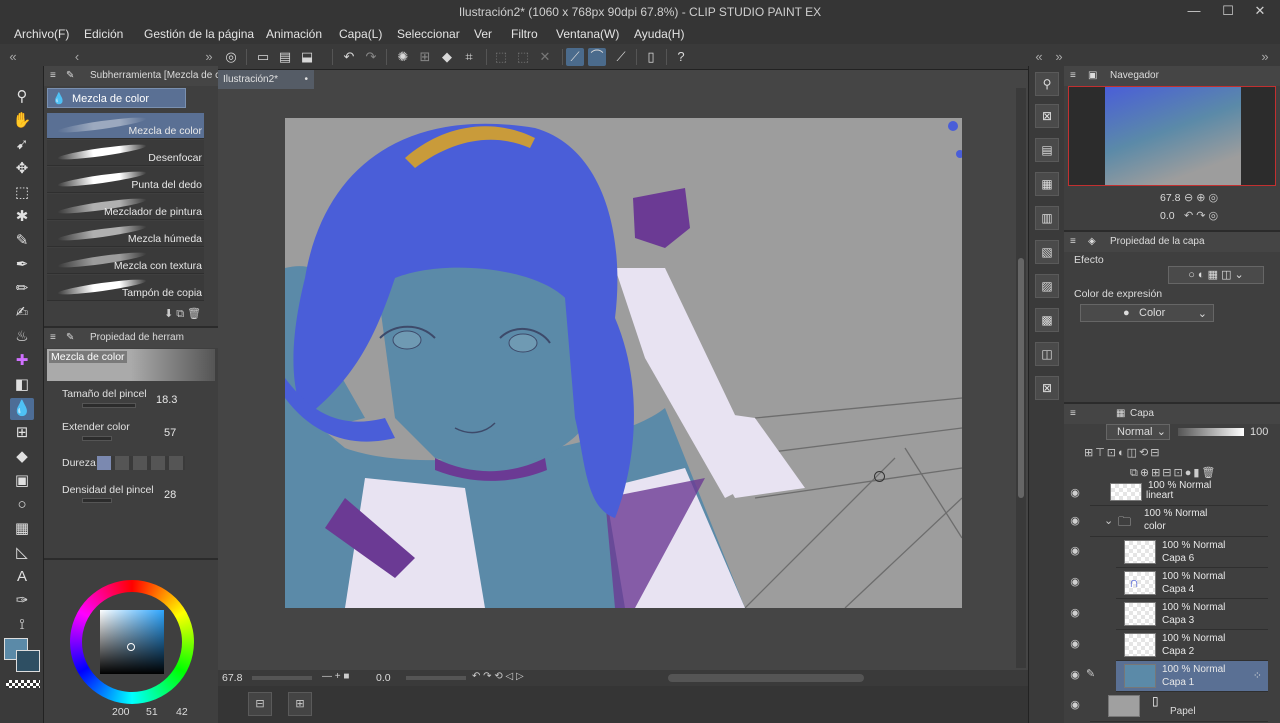 The width and height of the screenshot is (1280, 723). Describe the element at coordinates (1138, 432) in the screenshot. I see `blend-mode-select: Normal ⌄` at that location.